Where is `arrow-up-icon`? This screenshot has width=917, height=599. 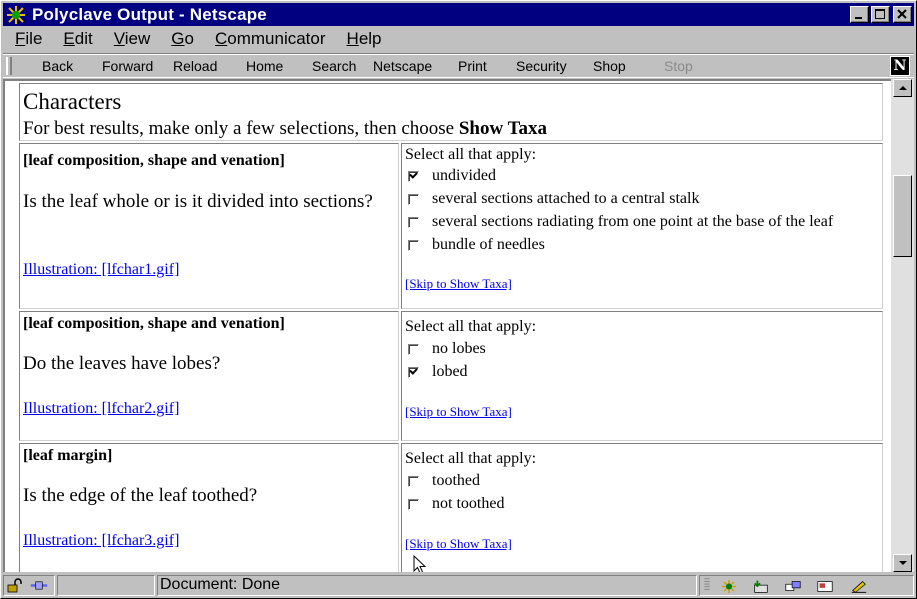
arrow-up-icon is located at coordinates (903, 88).